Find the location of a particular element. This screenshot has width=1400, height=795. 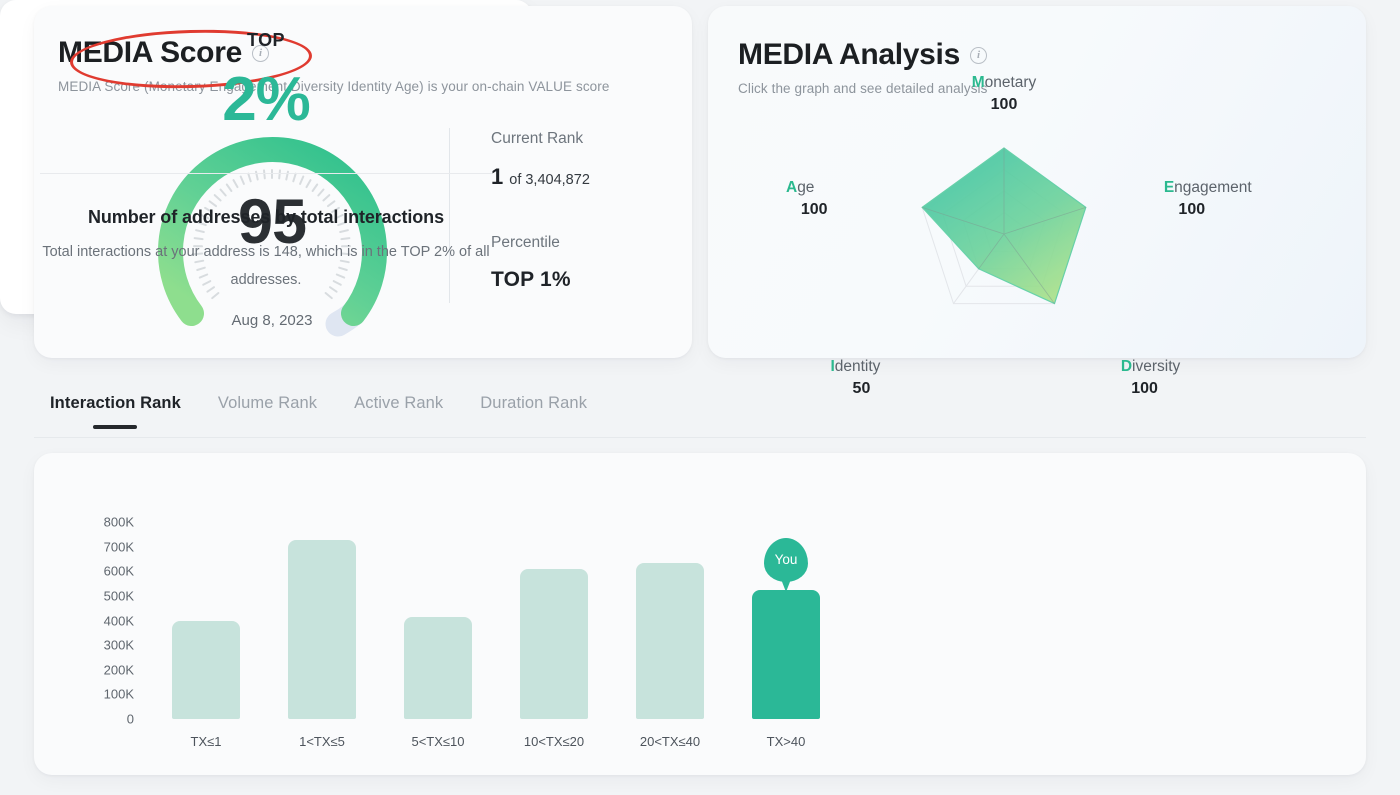

bar-category-label: TX≤1 is located at coordinates (206, 741).